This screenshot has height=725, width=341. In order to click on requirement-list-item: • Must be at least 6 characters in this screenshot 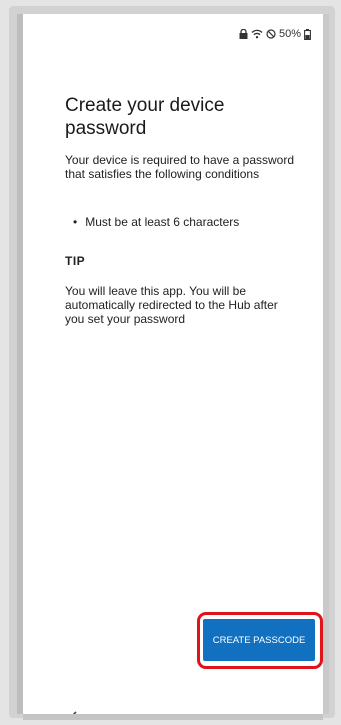, I will do `click(188, 222)`.